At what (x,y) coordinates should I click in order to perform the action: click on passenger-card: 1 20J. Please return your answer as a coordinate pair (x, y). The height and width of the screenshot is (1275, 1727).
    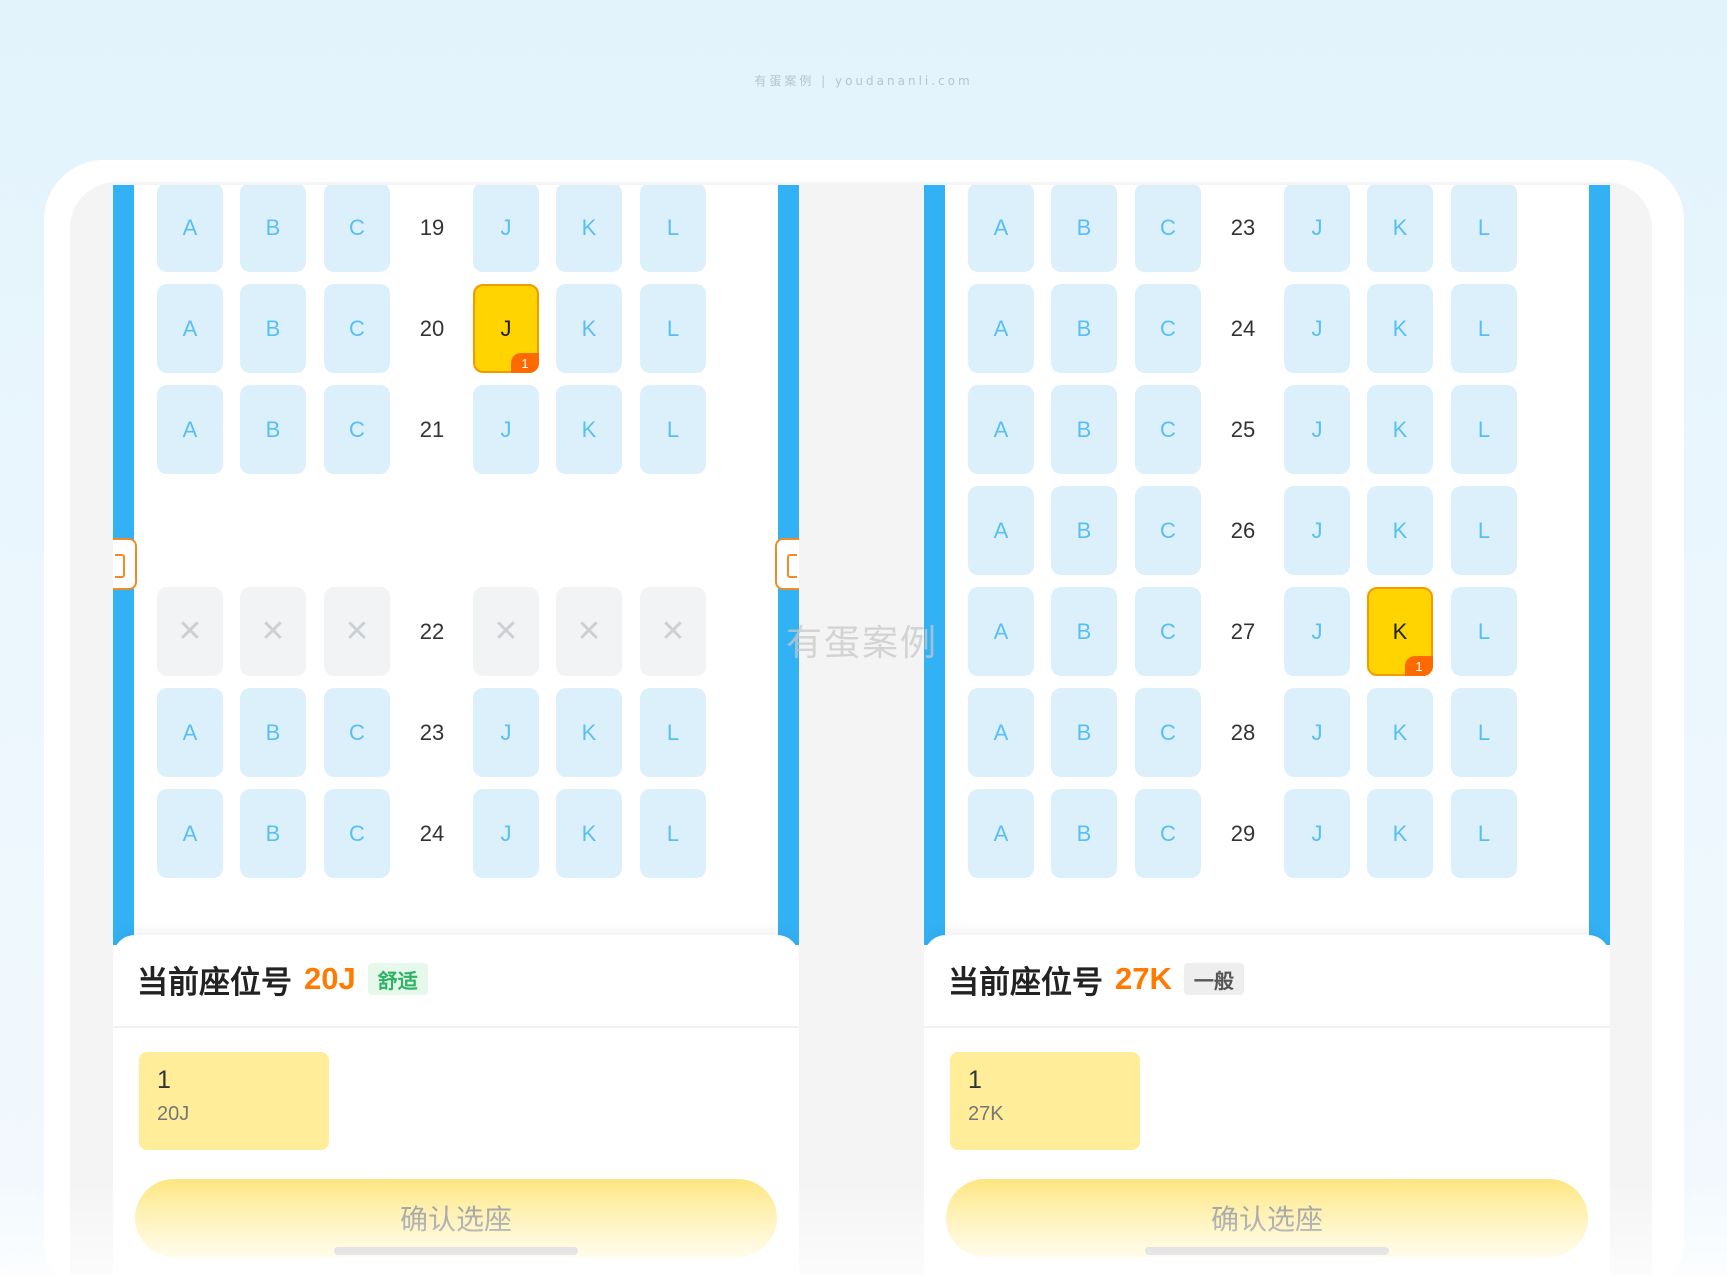
    Looking at the image, I should click on (234, 1101).